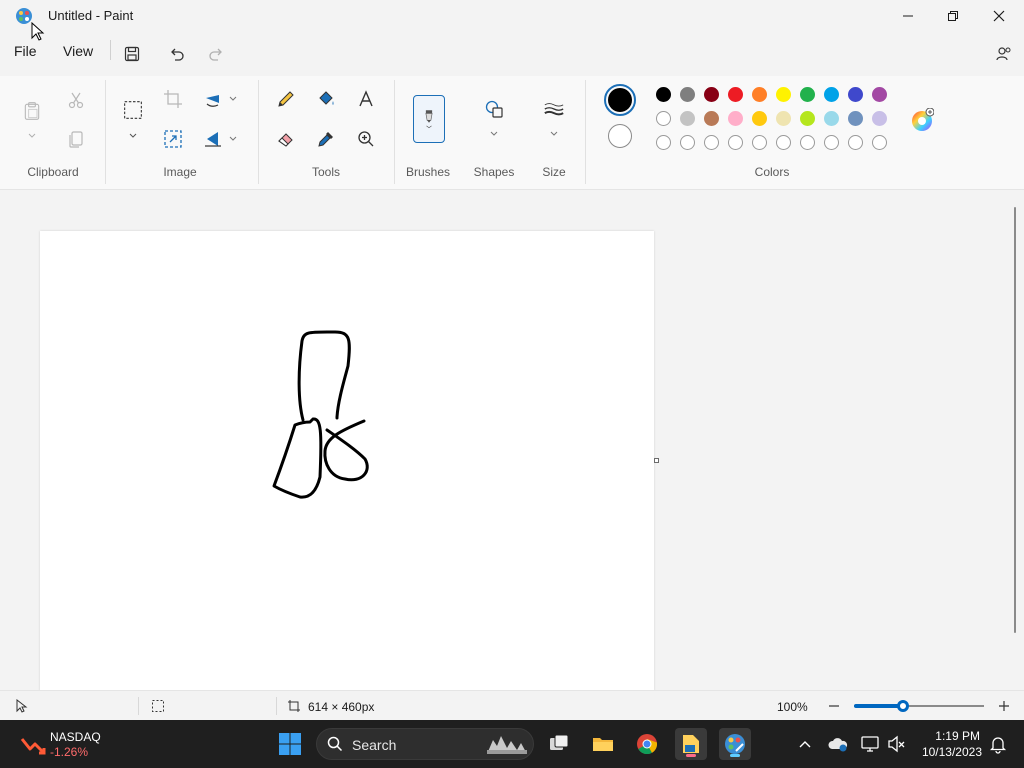 This screenshot has height=768, width=1024. I want to click on vertical-scrollbar, so click(1015, 420).